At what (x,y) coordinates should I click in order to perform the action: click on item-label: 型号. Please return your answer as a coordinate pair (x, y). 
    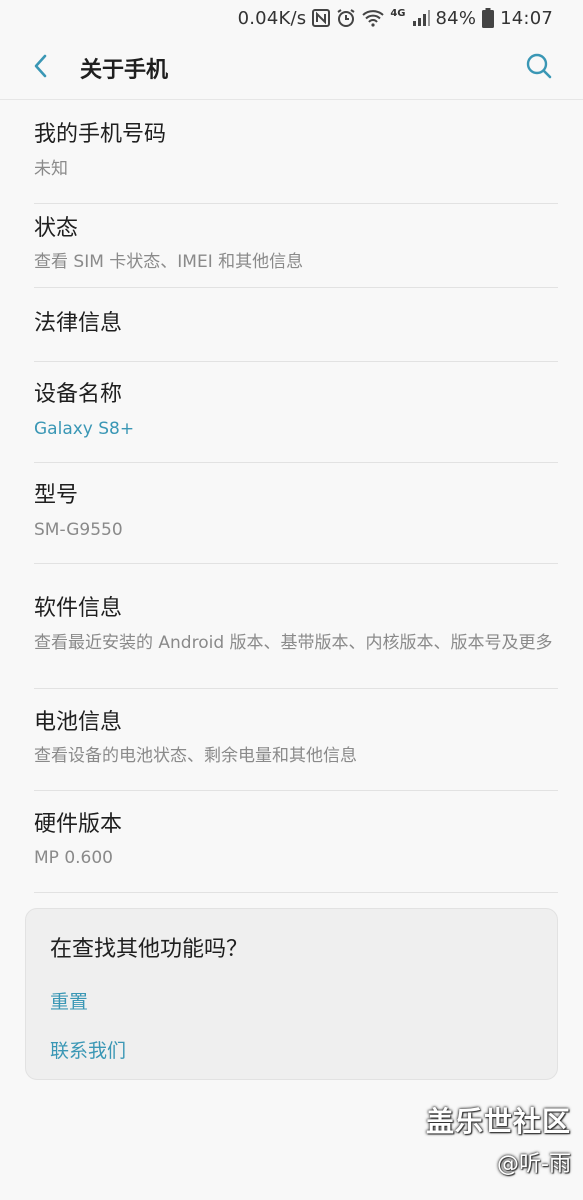
    Looking at the image, I should click on (56, 496).